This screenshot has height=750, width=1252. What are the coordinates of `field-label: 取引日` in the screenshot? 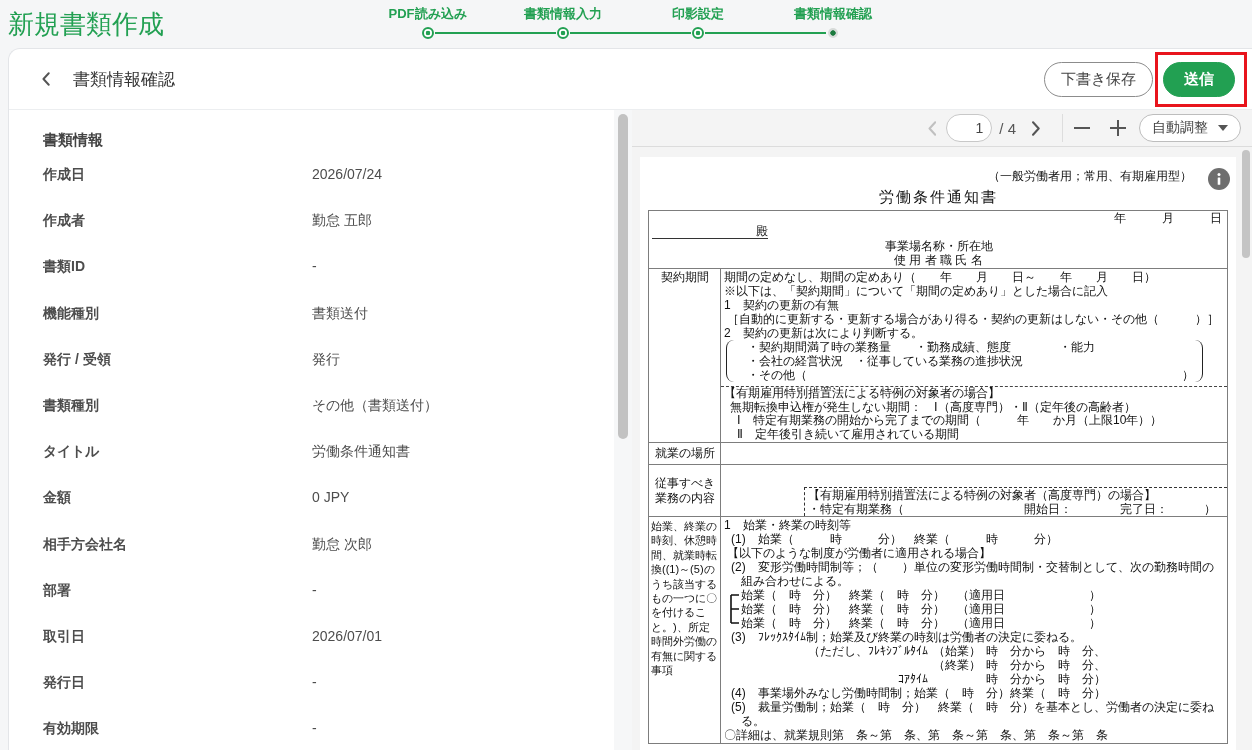 It's located at (64, 635).